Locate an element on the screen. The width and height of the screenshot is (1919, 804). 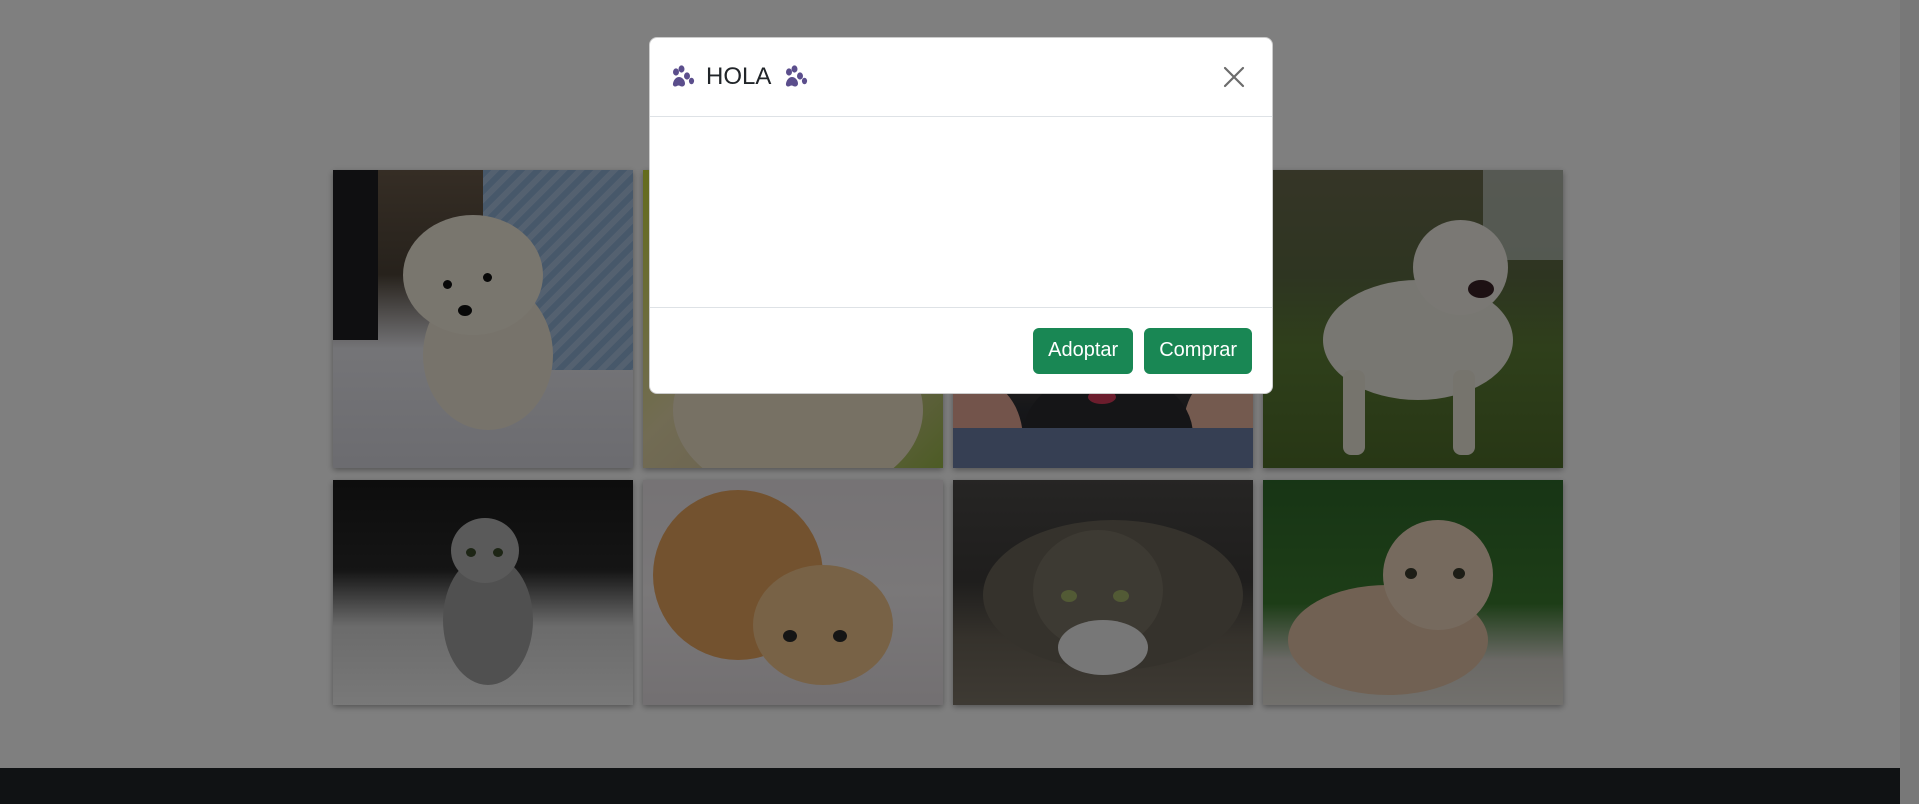
modal-footer: Adoptar Comprar is located at coordinates (961, 350).